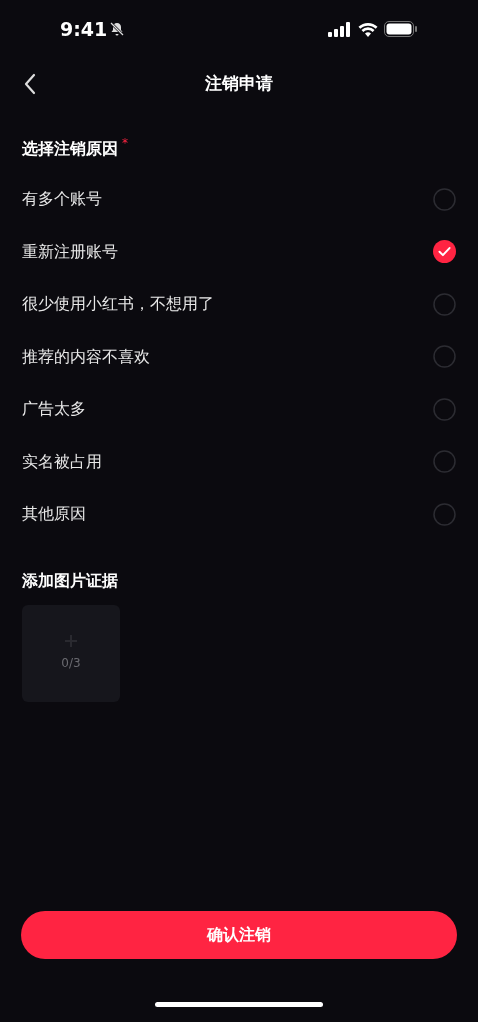 The width and height of the screenshot is (478, 1022). I want to click on status-time: 9:41, so click(84, 29).